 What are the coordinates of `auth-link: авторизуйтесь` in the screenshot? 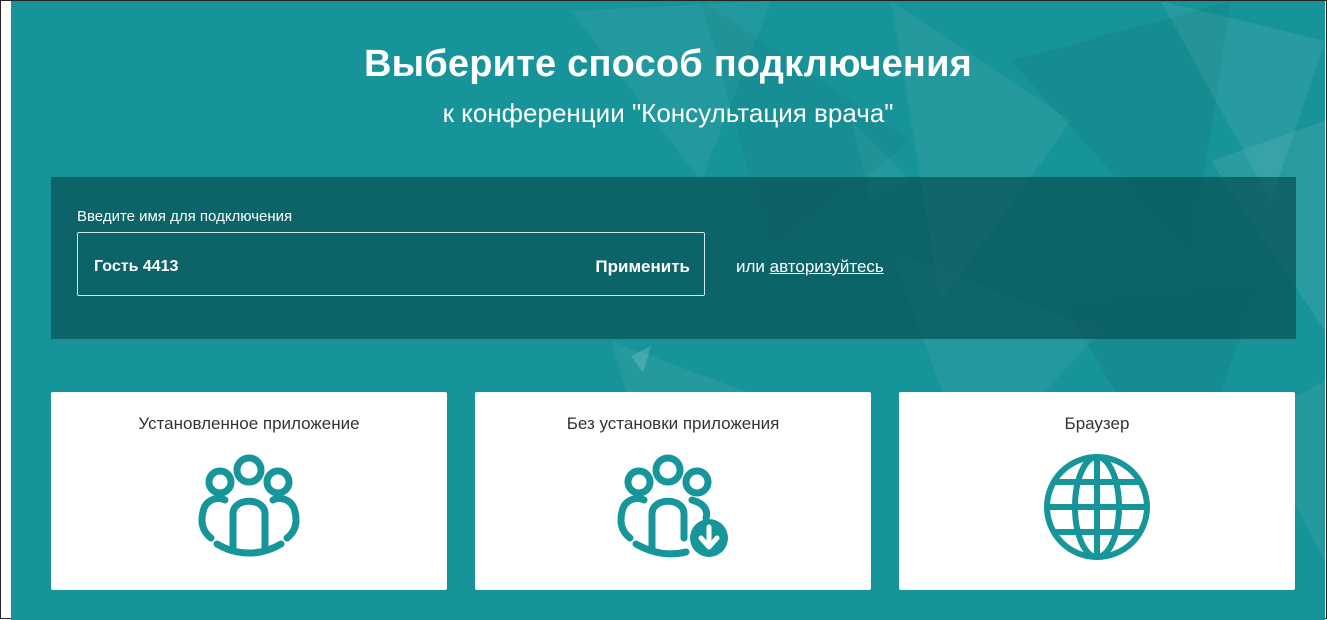 It's located at (827, 266).